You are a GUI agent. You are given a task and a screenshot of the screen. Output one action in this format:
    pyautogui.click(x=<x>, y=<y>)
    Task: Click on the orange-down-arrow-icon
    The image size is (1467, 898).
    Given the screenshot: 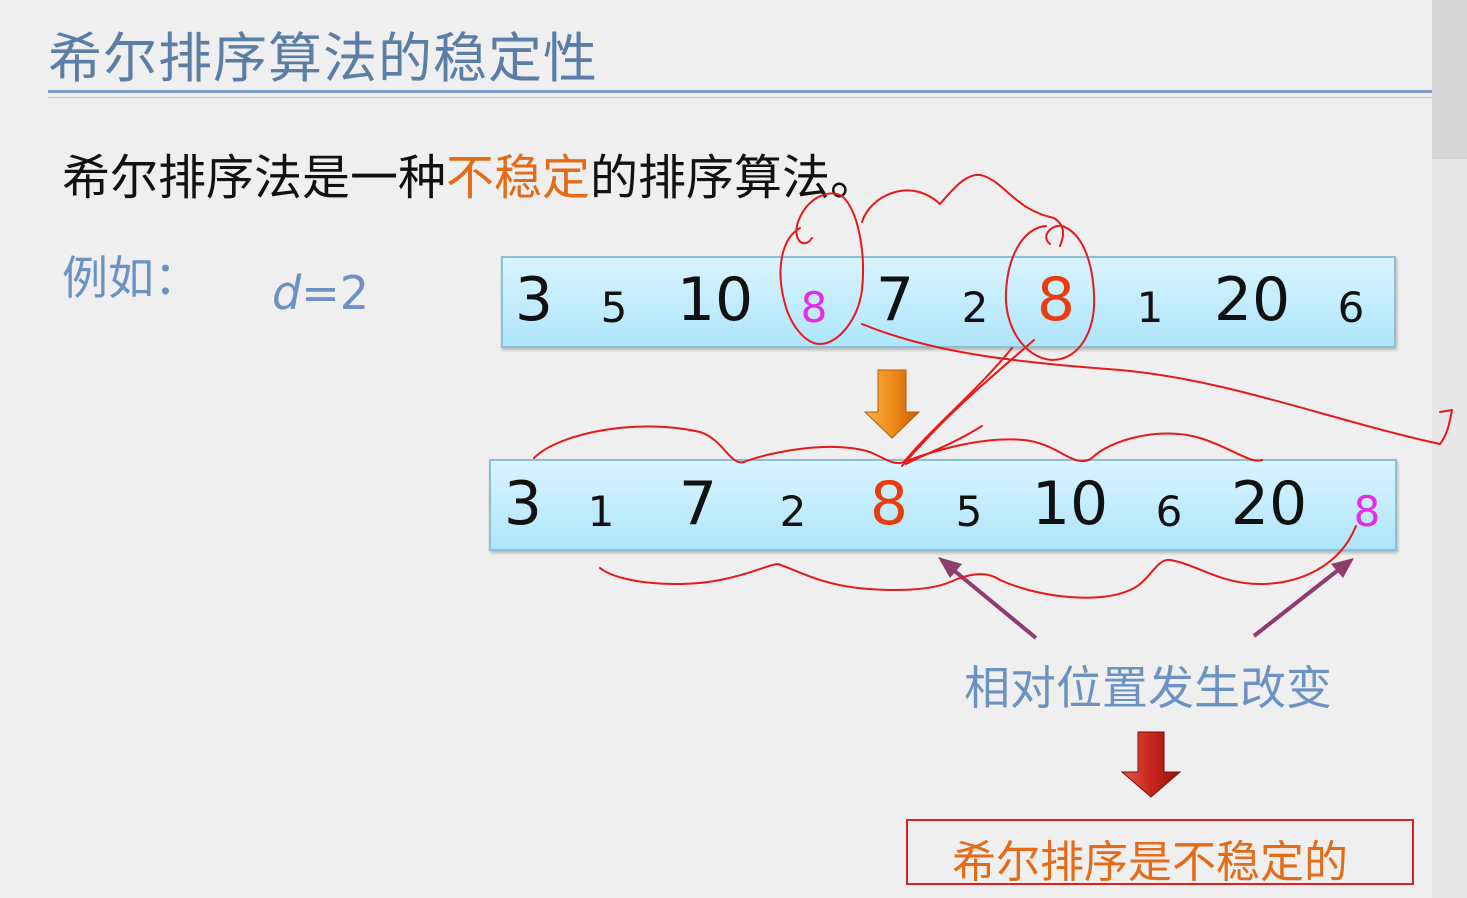 What is the action you would take?
    pyautogui.click(x=892, y=404)
    